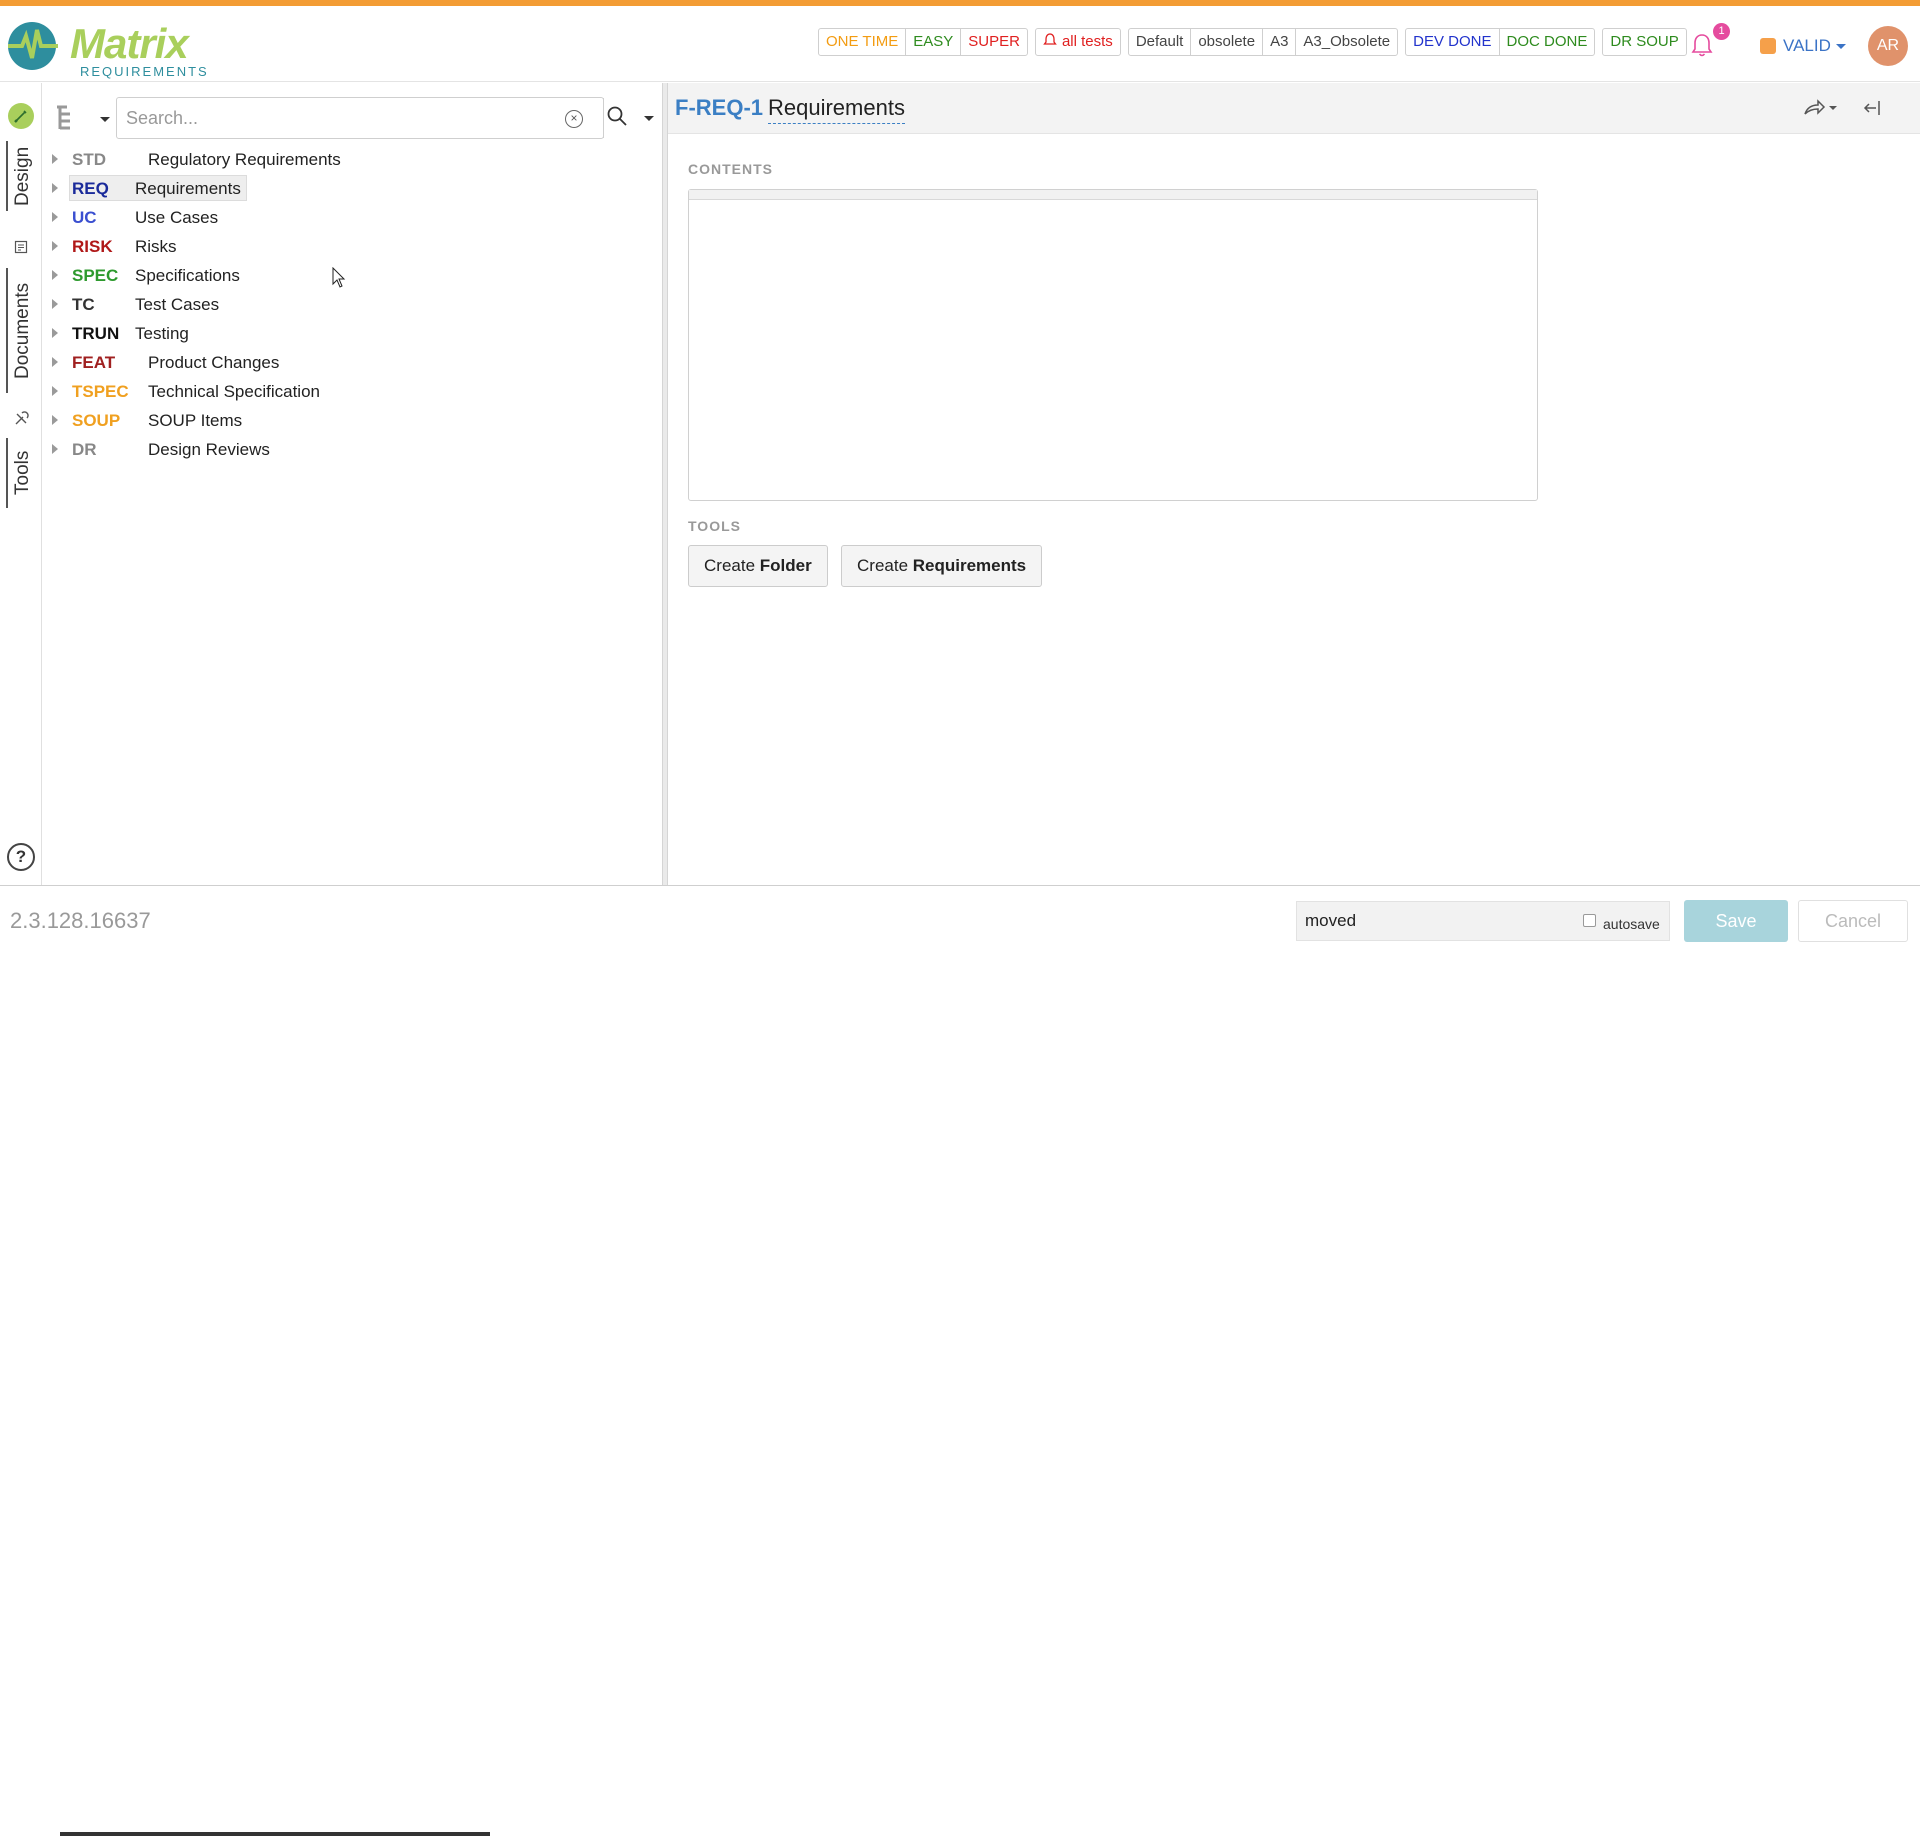 The height and width of the screenshot is (1836, 1920). I want to click on label-filter-easy: EASY, so click(934, 42).